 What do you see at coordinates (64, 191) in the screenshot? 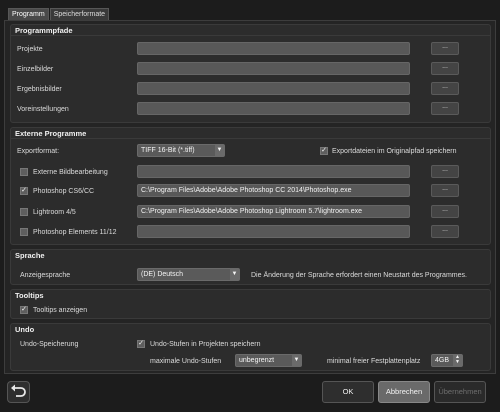
I see `photoshop-label: Photoshop CS6/CC` at bounding box center [64, 191].